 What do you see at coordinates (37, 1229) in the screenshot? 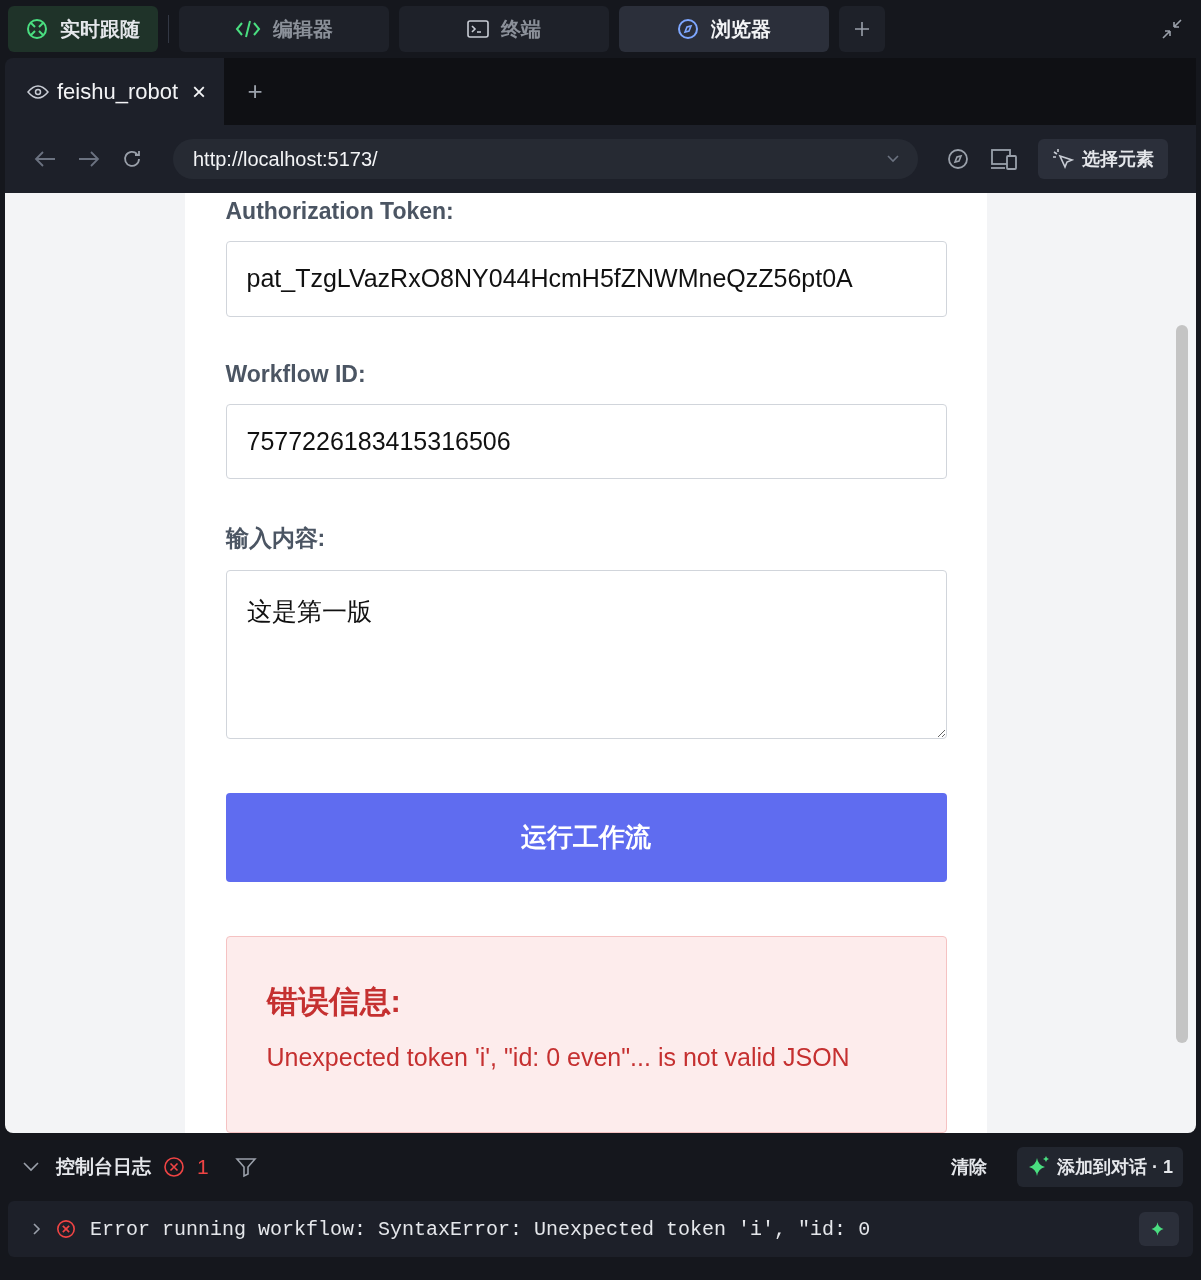
I see `chevron-right-icon` at bounding box center [37, 1229].